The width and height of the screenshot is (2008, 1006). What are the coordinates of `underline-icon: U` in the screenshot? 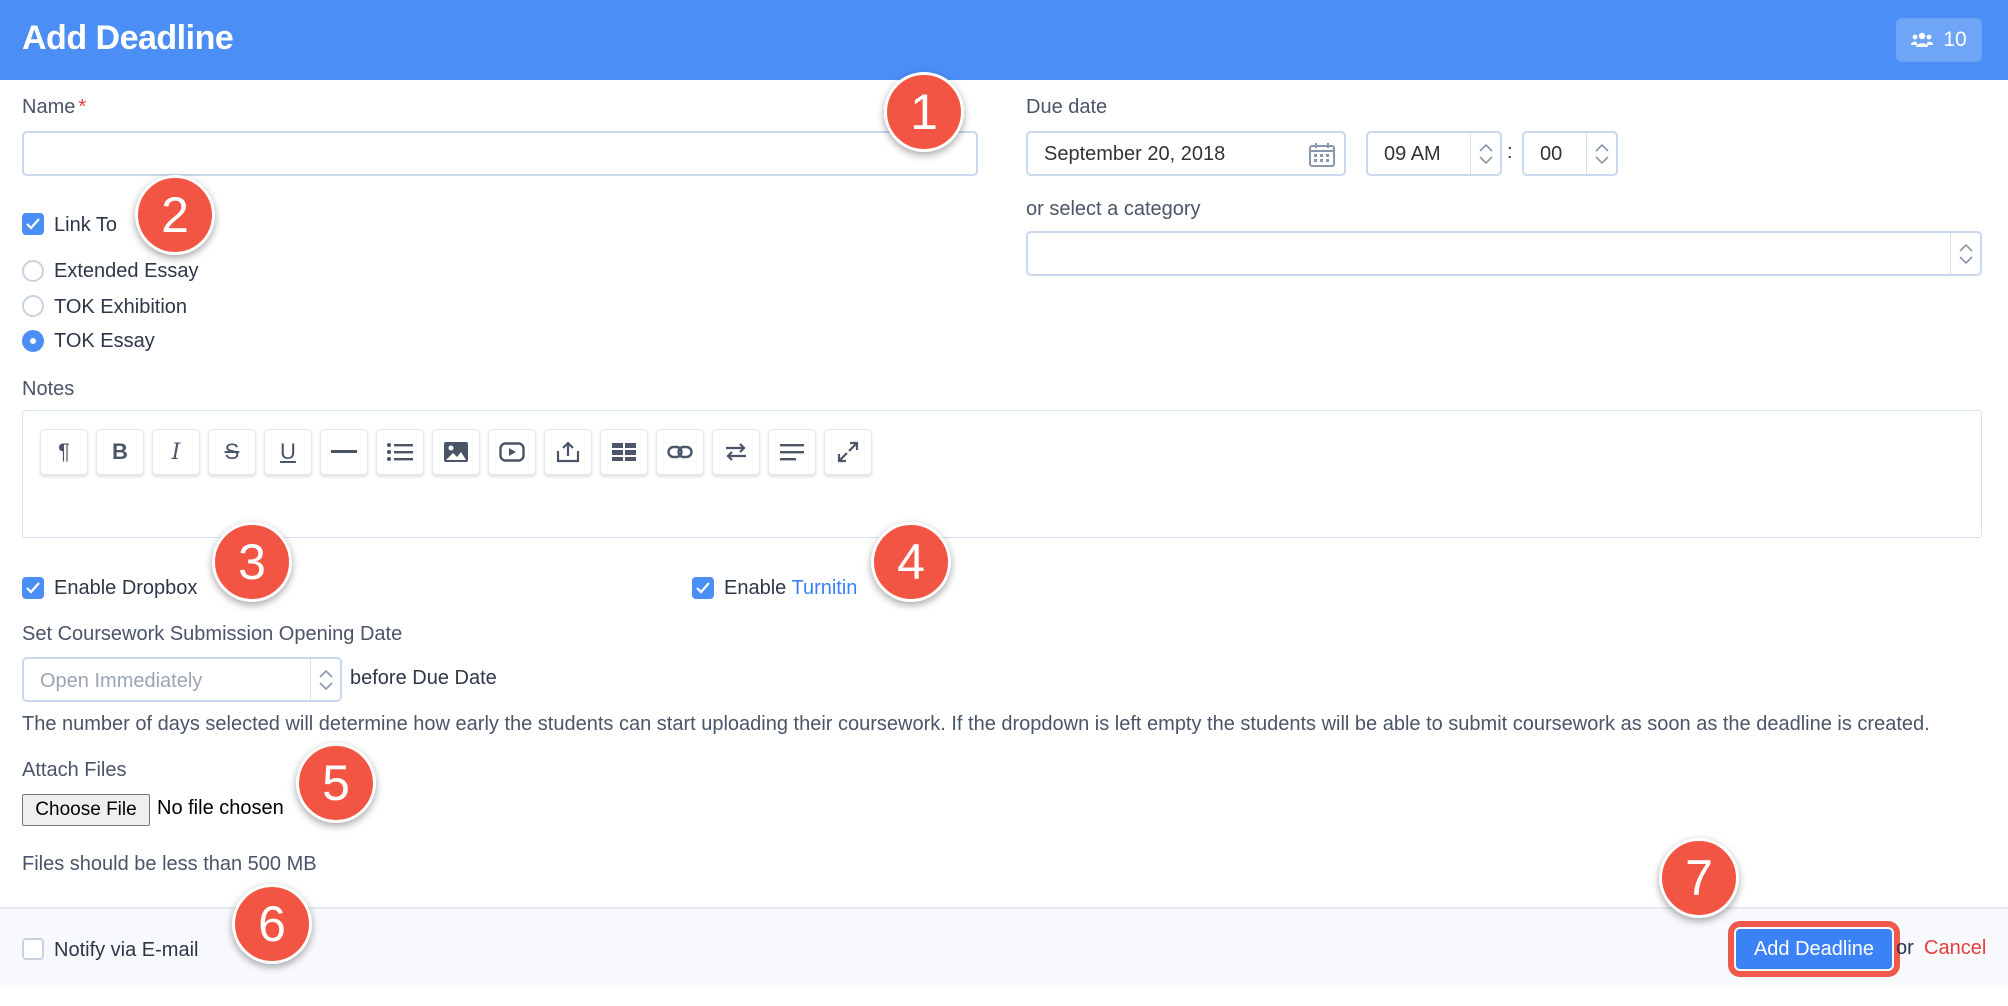 It's located at (288, 452).